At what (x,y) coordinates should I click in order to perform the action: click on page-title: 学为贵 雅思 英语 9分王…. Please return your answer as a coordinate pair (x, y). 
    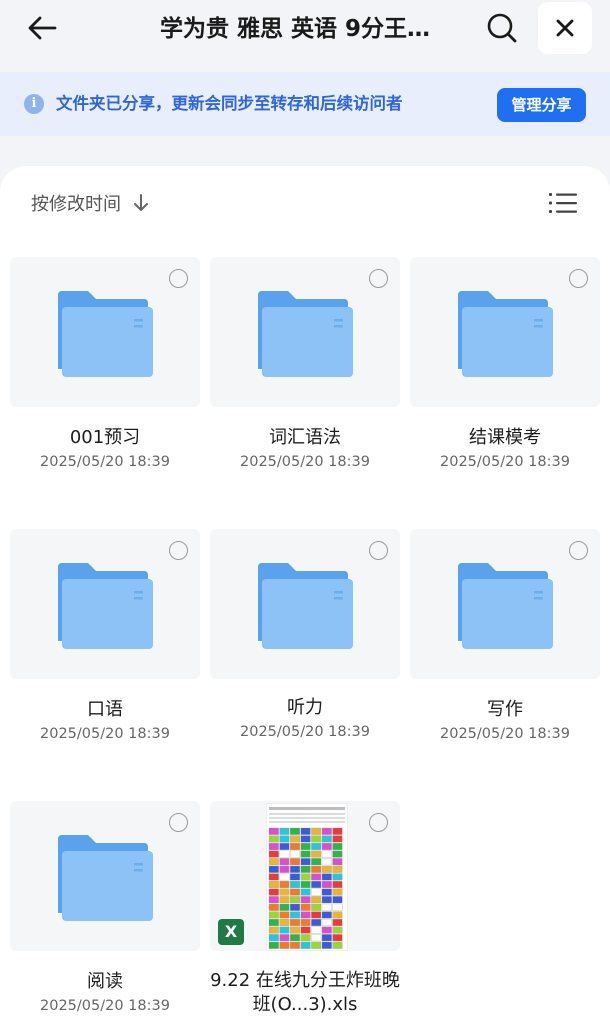
    Looking at the image, I should click on (295, 29).